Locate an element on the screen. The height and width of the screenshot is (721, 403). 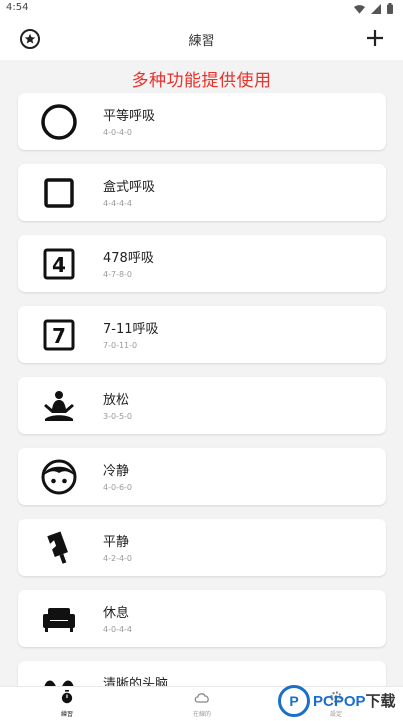
promo-banner: 多种功能提供使用 is located at coordinates (201, 81).